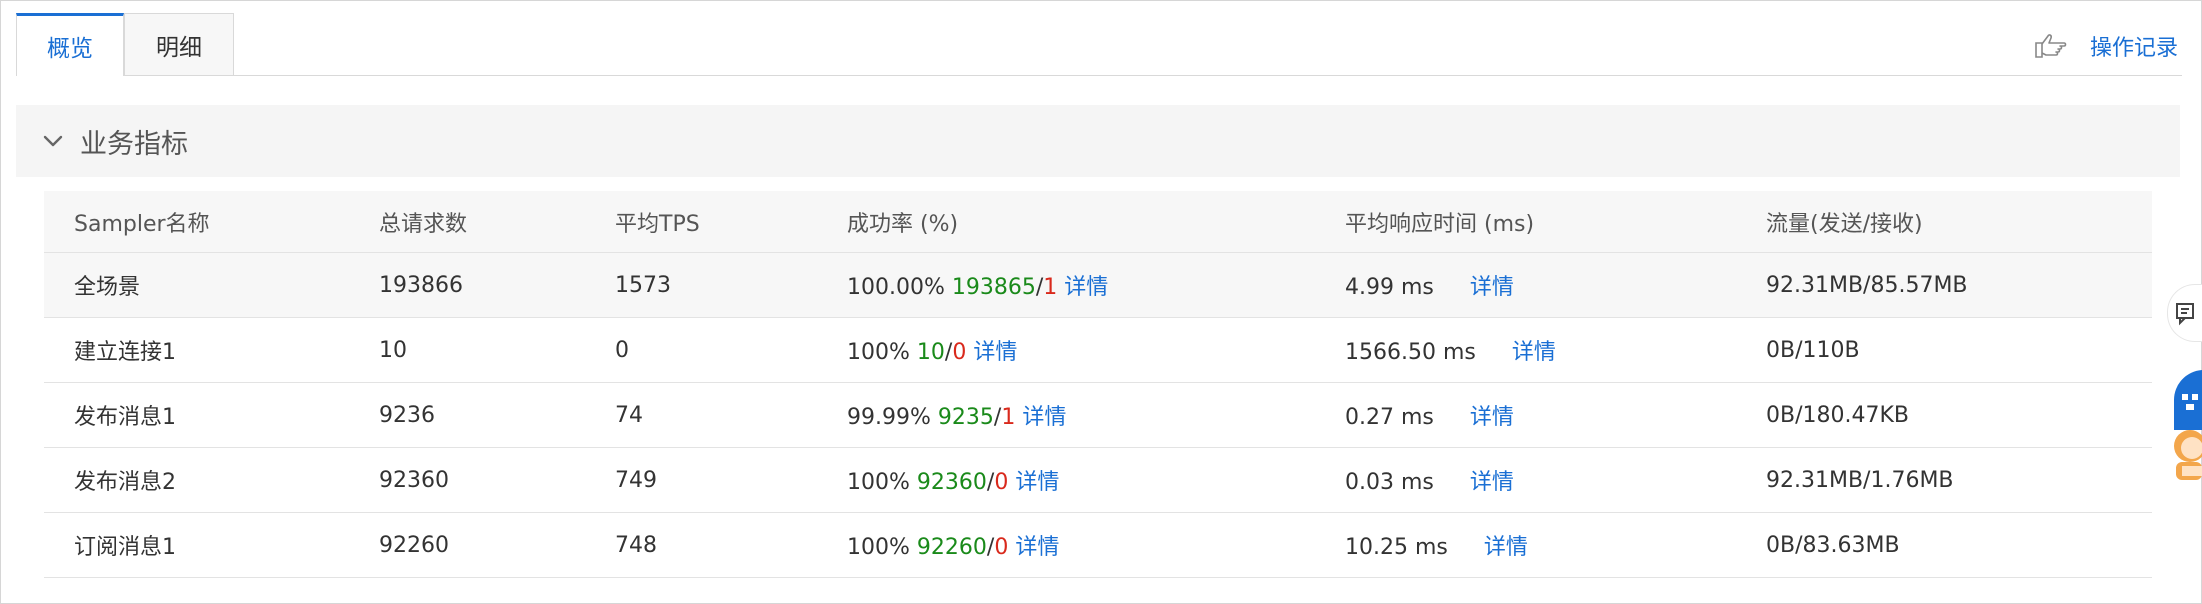 The image size is (2202, 604). Describe the element at coordinates (1867, 285) in the screenshot. I see `traffic: 92.31MB/85.57MB` at that location.